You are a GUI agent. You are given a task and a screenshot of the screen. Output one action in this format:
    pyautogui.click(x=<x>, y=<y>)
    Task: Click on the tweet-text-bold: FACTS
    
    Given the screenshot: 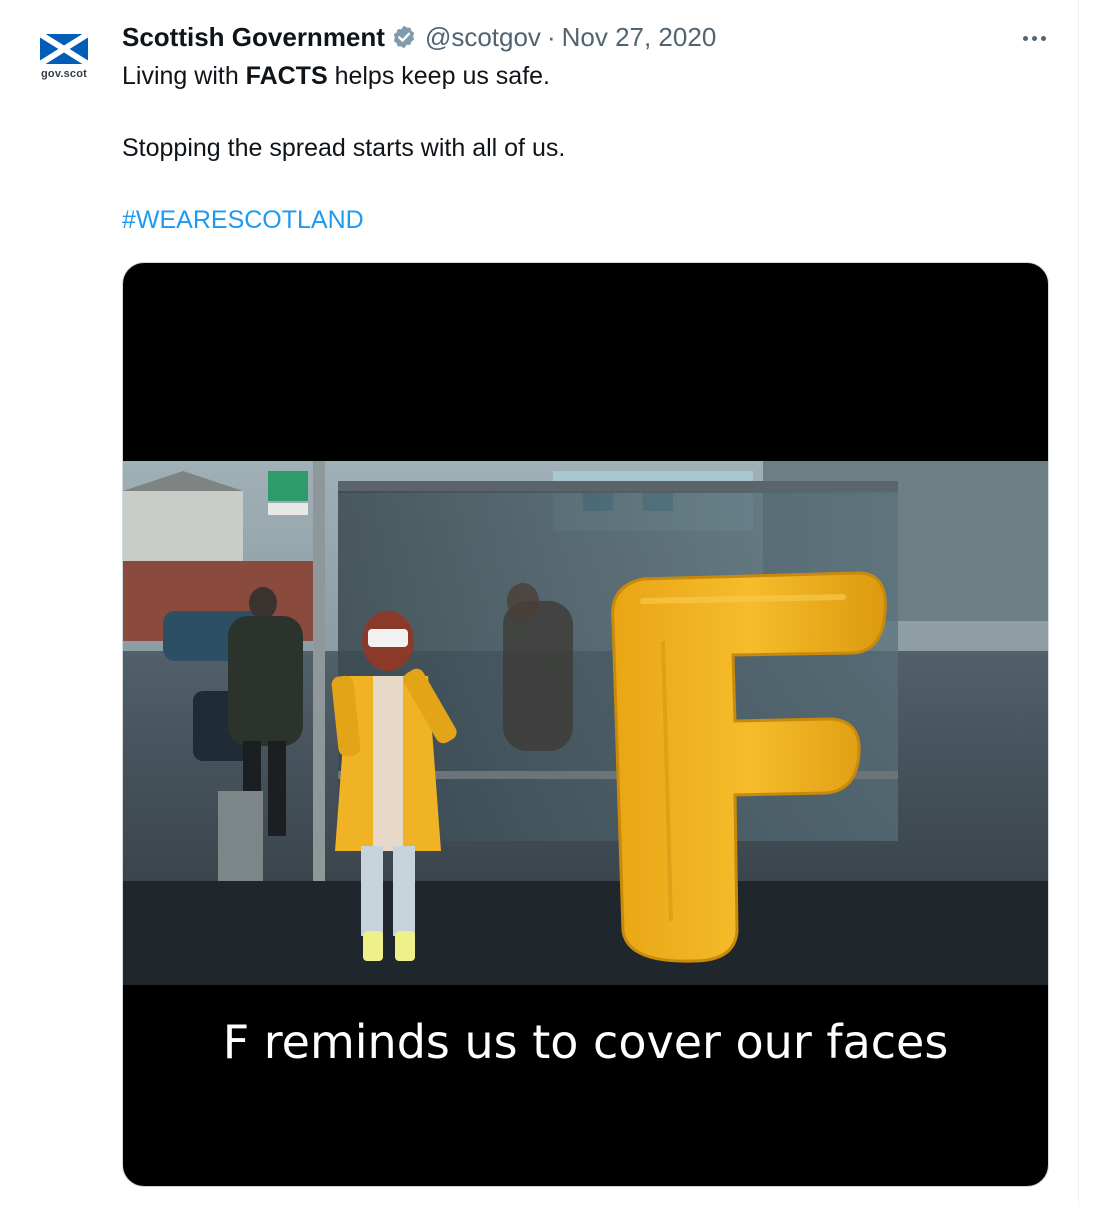 What is the action you would take?
    pyautogui.click(x=286, y=76)
    